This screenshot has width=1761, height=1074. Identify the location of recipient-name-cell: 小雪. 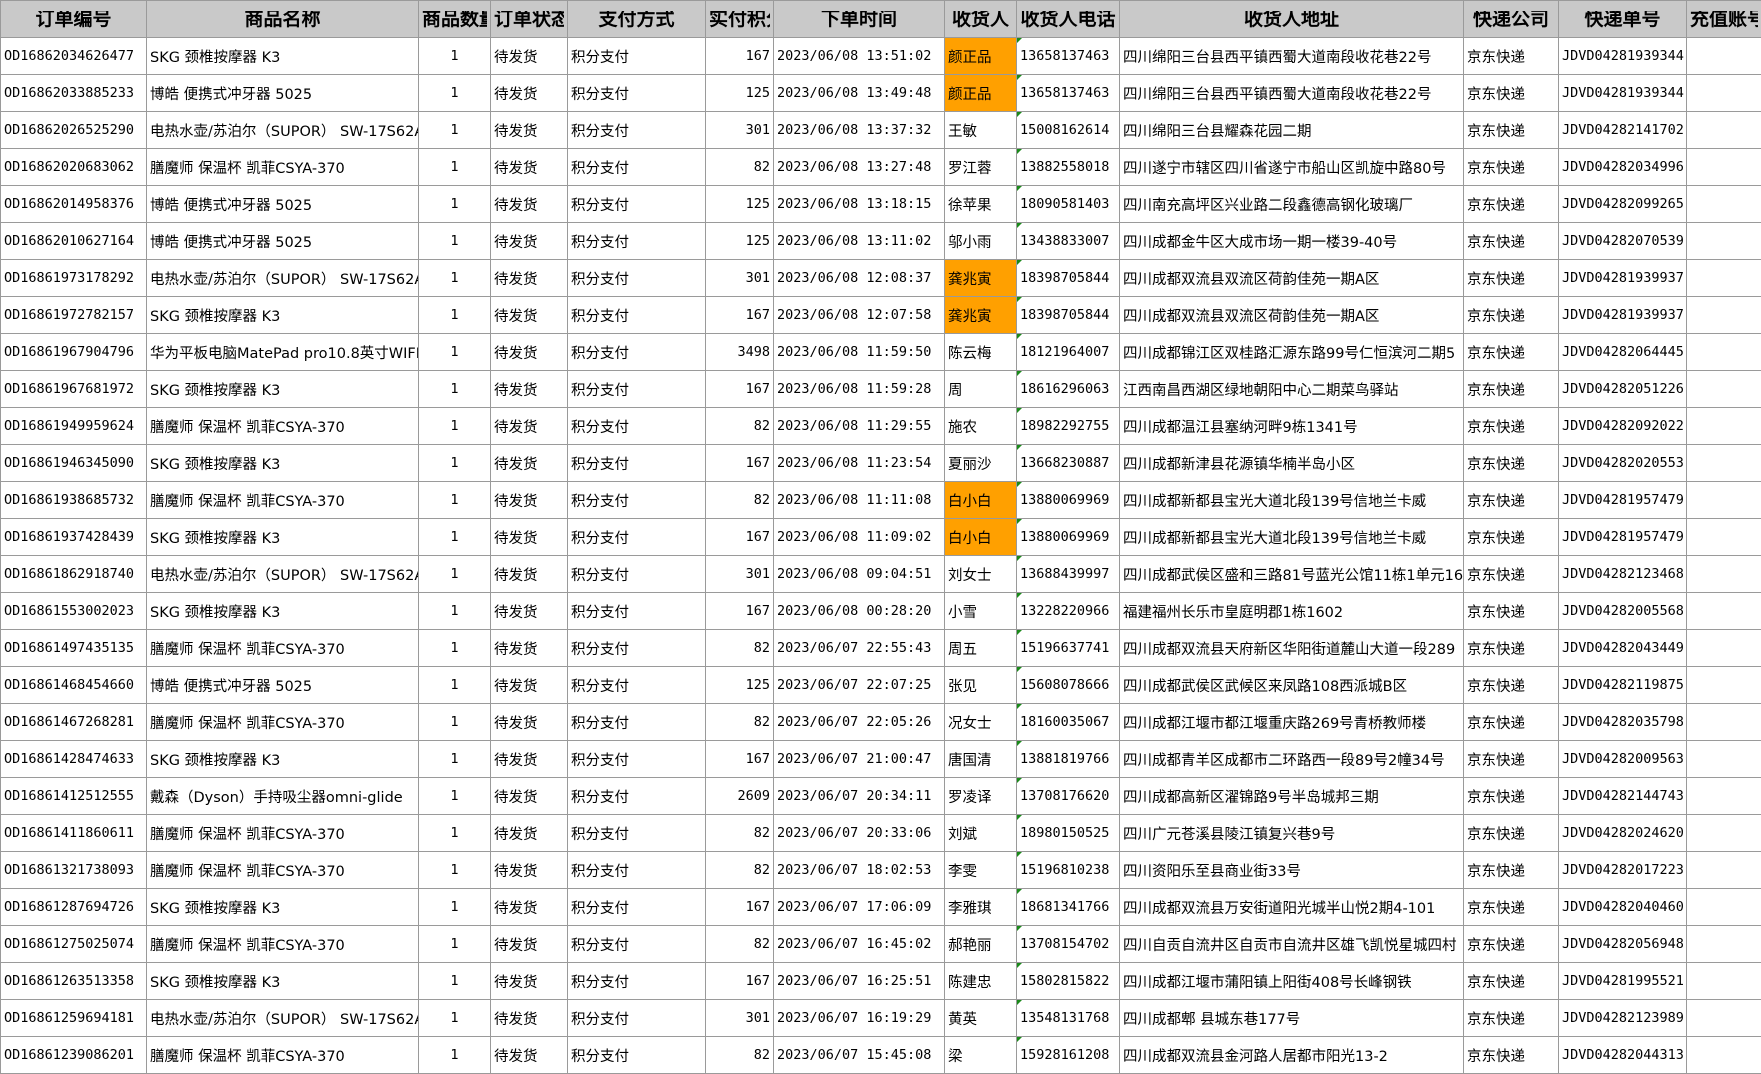
(980, 611).